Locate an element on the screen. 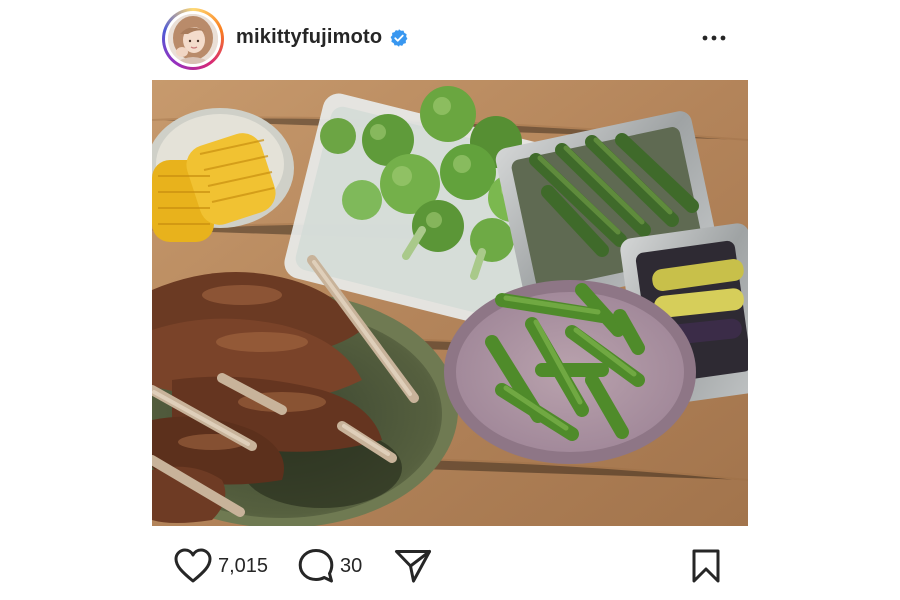 This screenshot has width=900, height=600. bookmark-icon is located at coordinates (706, 566).